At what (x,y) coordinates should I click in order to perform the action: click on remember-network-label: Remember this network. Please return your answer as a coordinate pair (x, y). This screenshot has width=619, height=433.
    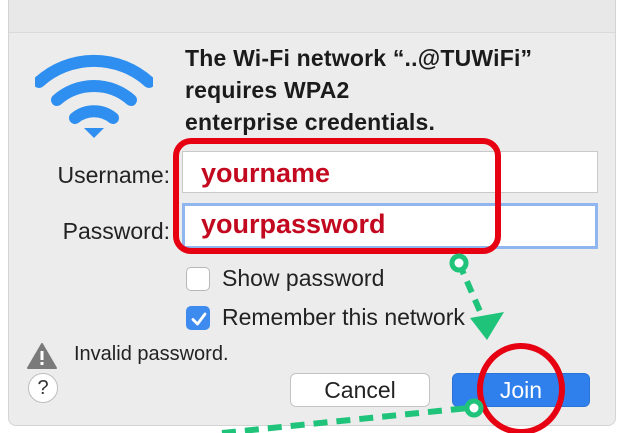
    Looking at the image, I should click on (343, 317).